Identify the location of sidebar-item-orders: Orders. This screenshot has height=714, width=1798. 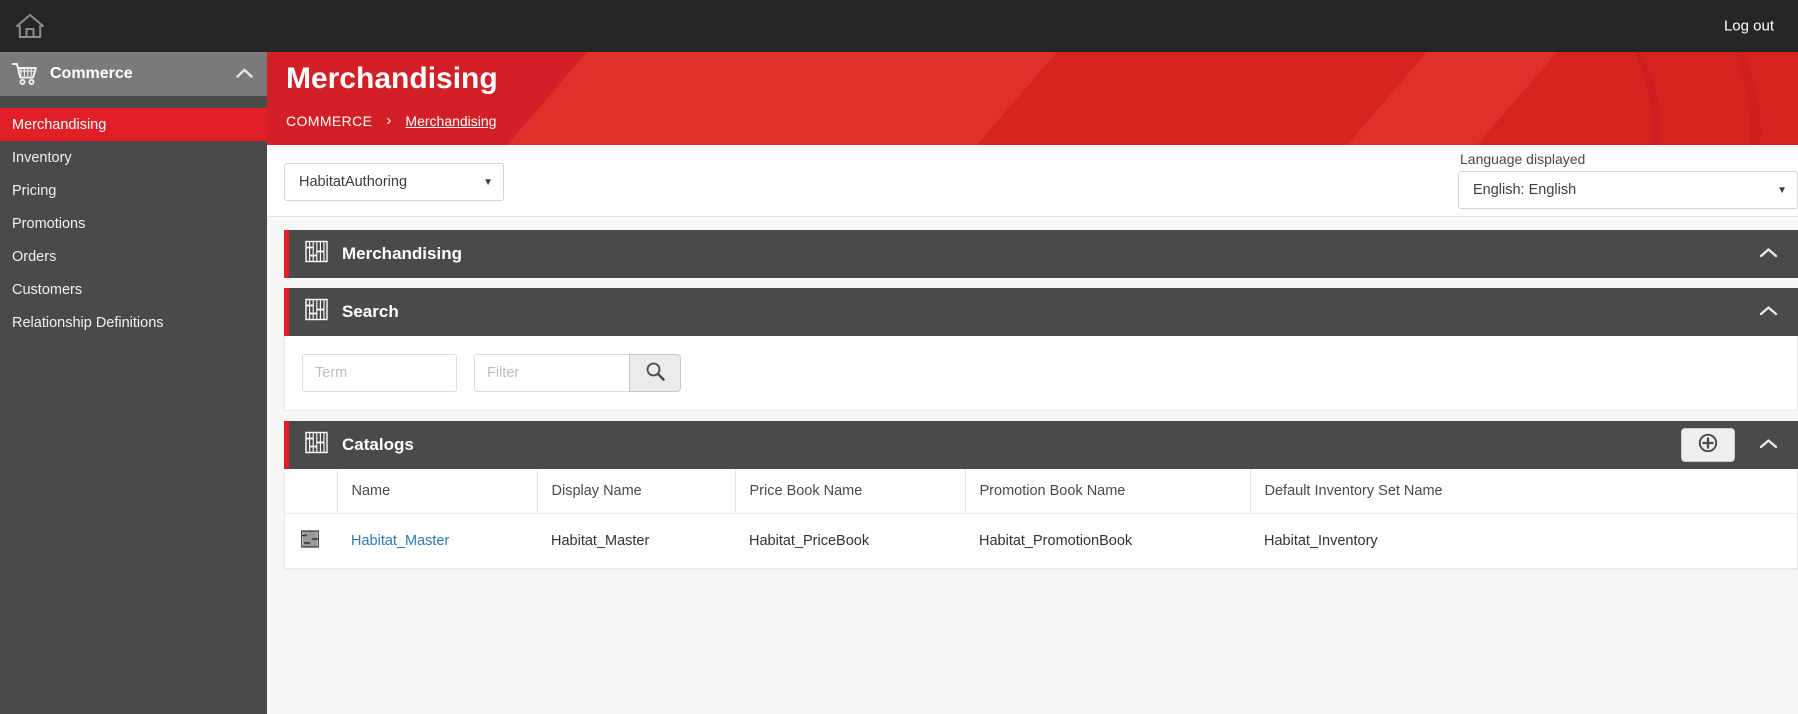
(133, 256).